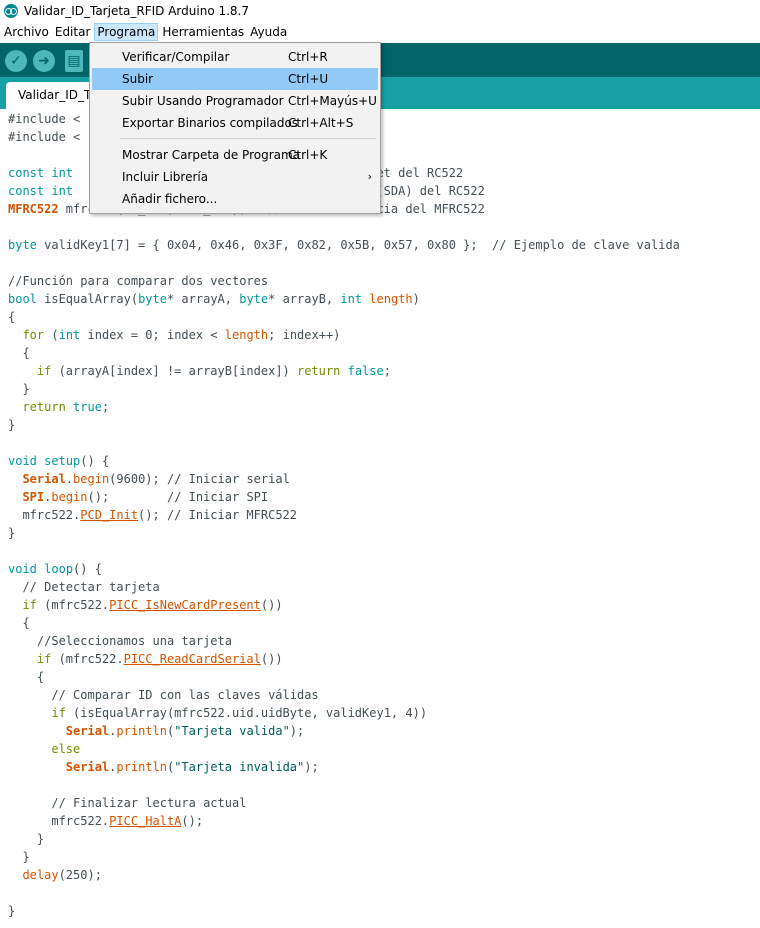  What do you see at coordinates (80, 875) in the screenshot?
I see `code-token: (250);` at bounding box center [80, 875].